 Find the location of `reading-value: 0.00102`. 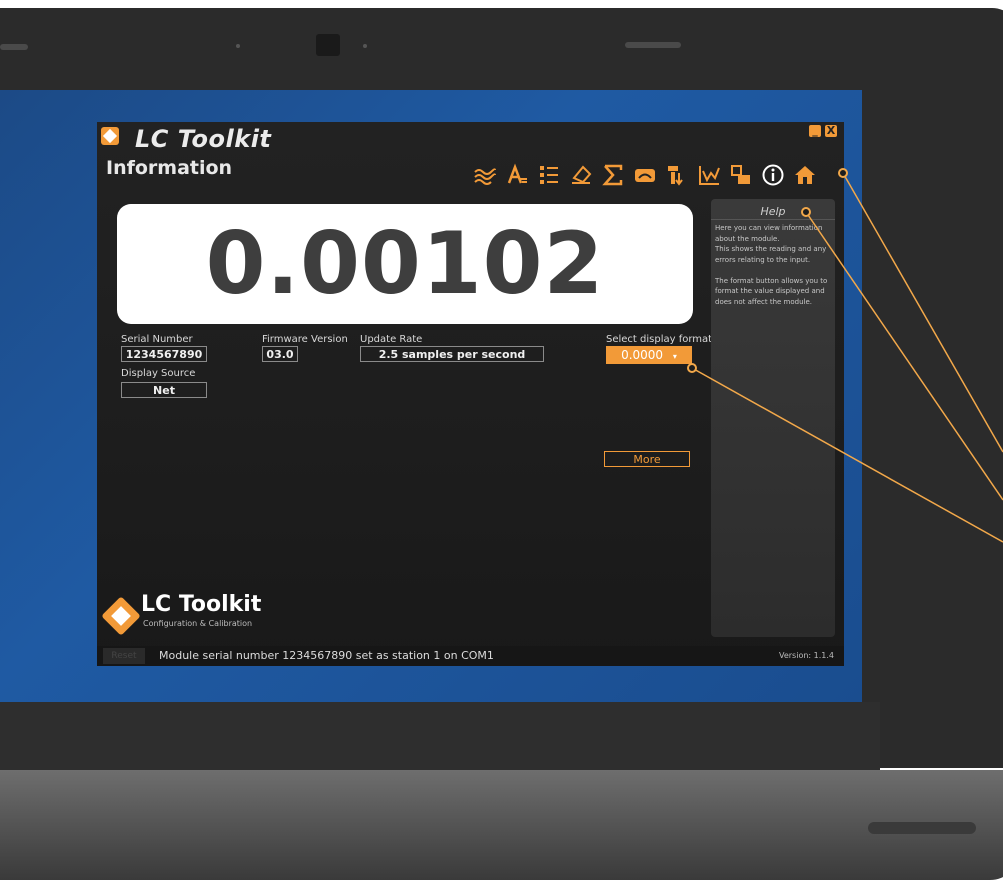

reading-value: 0.00102 is located at coordinates (405, 264).